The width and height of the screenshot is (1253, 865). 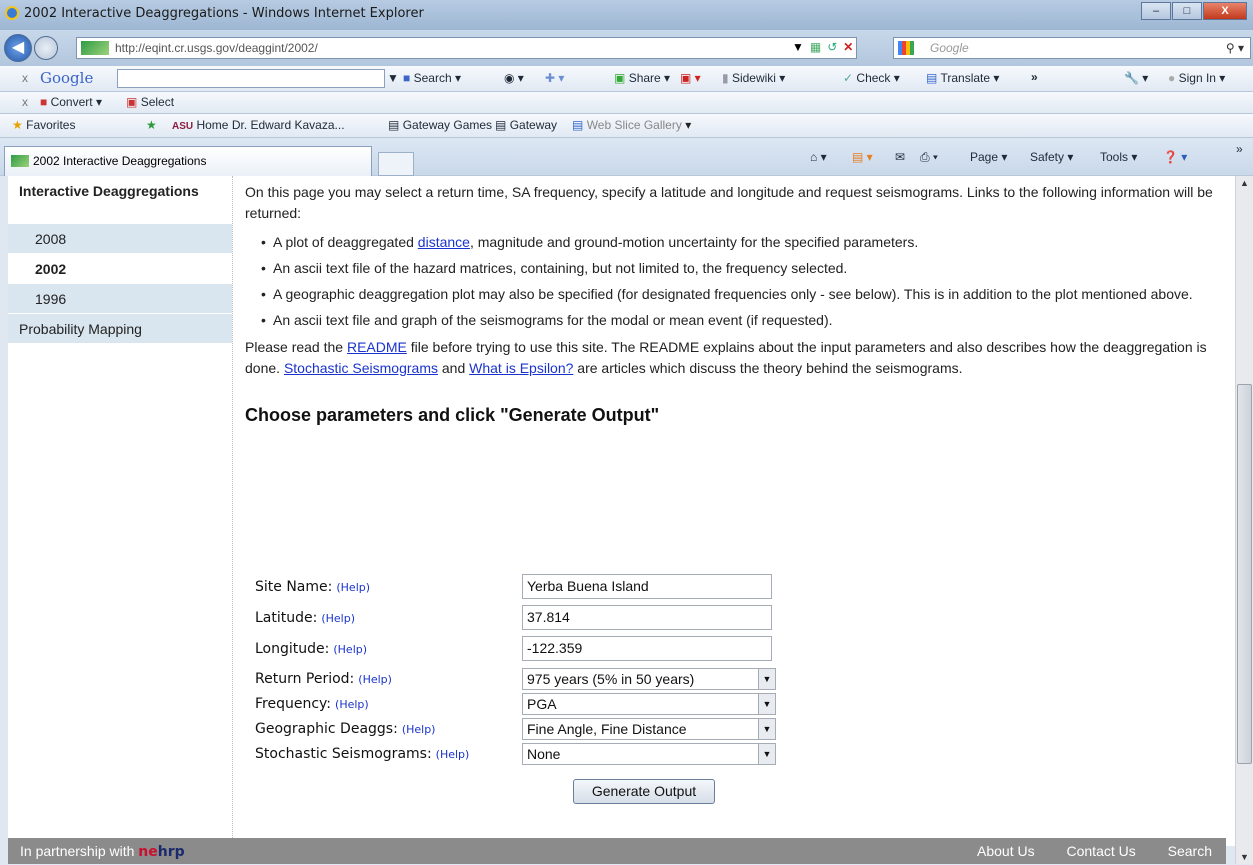 What do you see at coordinates (862, 157) in the screenshot?
I see `feeds-icon: ▤ ▾` at bounding box center [862, 157].